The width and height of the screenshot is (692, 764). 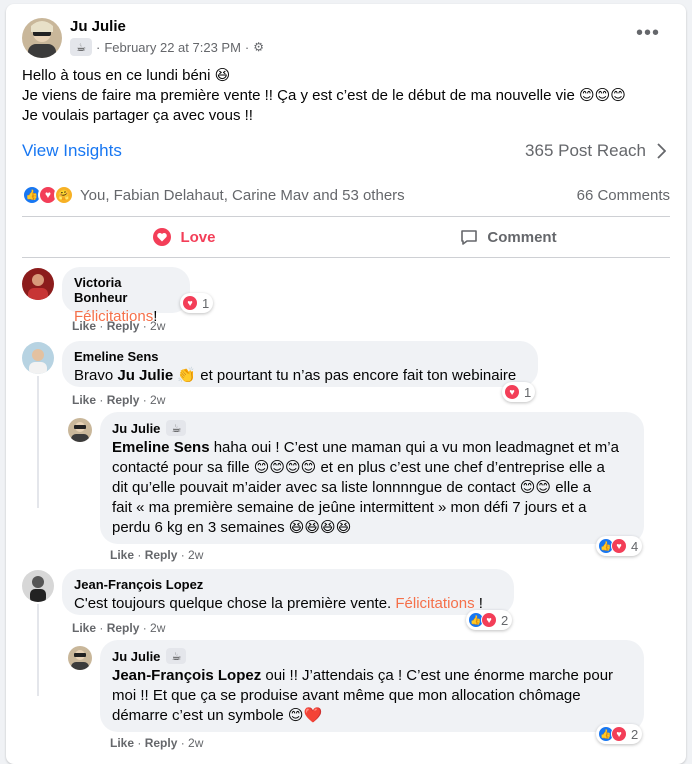 I want to click on comment-label: Comment, so click(x=522, y=237).